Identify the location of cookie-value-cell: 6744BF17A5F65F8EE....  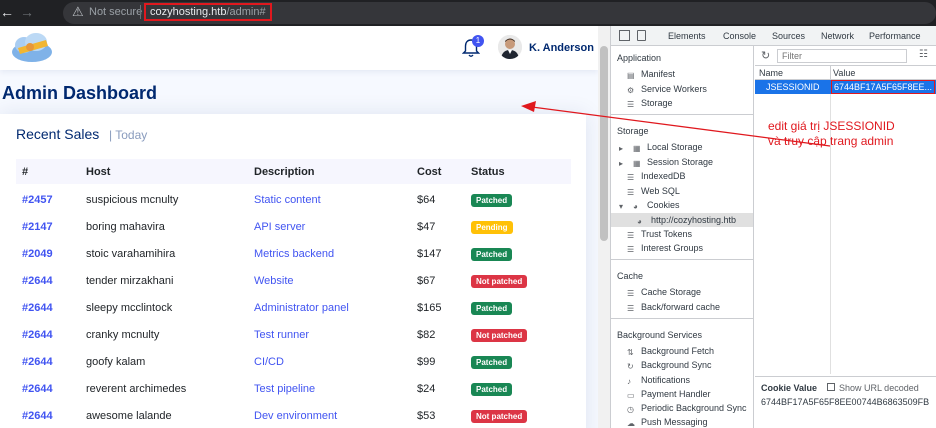
(883, 87).